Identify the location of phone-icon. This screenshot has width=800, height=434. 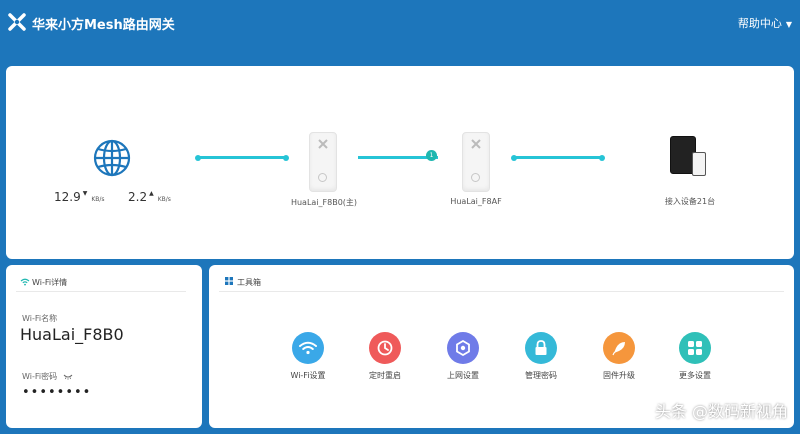
(699, 164).